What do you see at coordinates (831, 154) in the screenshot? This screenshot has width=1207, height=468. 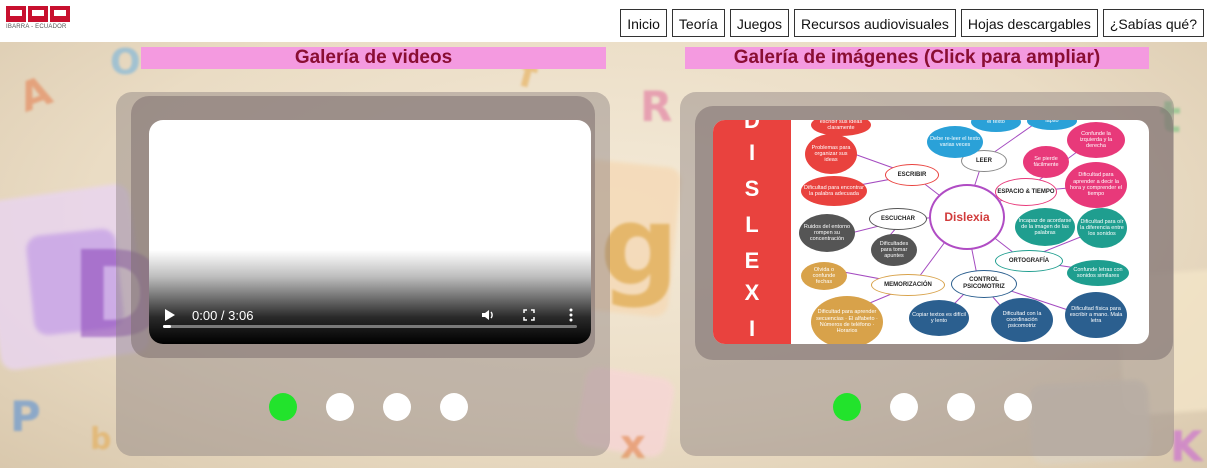 I see `mindmap-bubble: Problemas para organizar sus ideas` at bounding box center [831, 154].